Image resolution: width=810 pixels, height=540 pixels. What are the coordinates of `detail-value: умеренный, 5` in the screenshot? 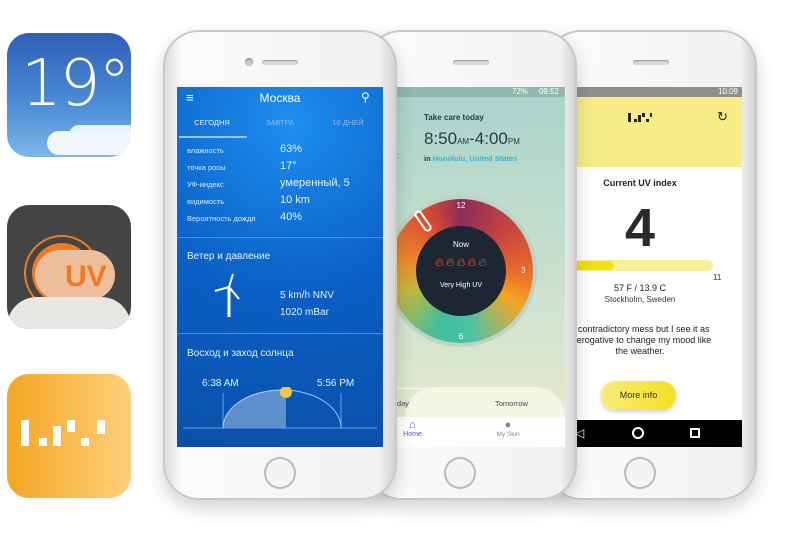 It's located at (315, 183).